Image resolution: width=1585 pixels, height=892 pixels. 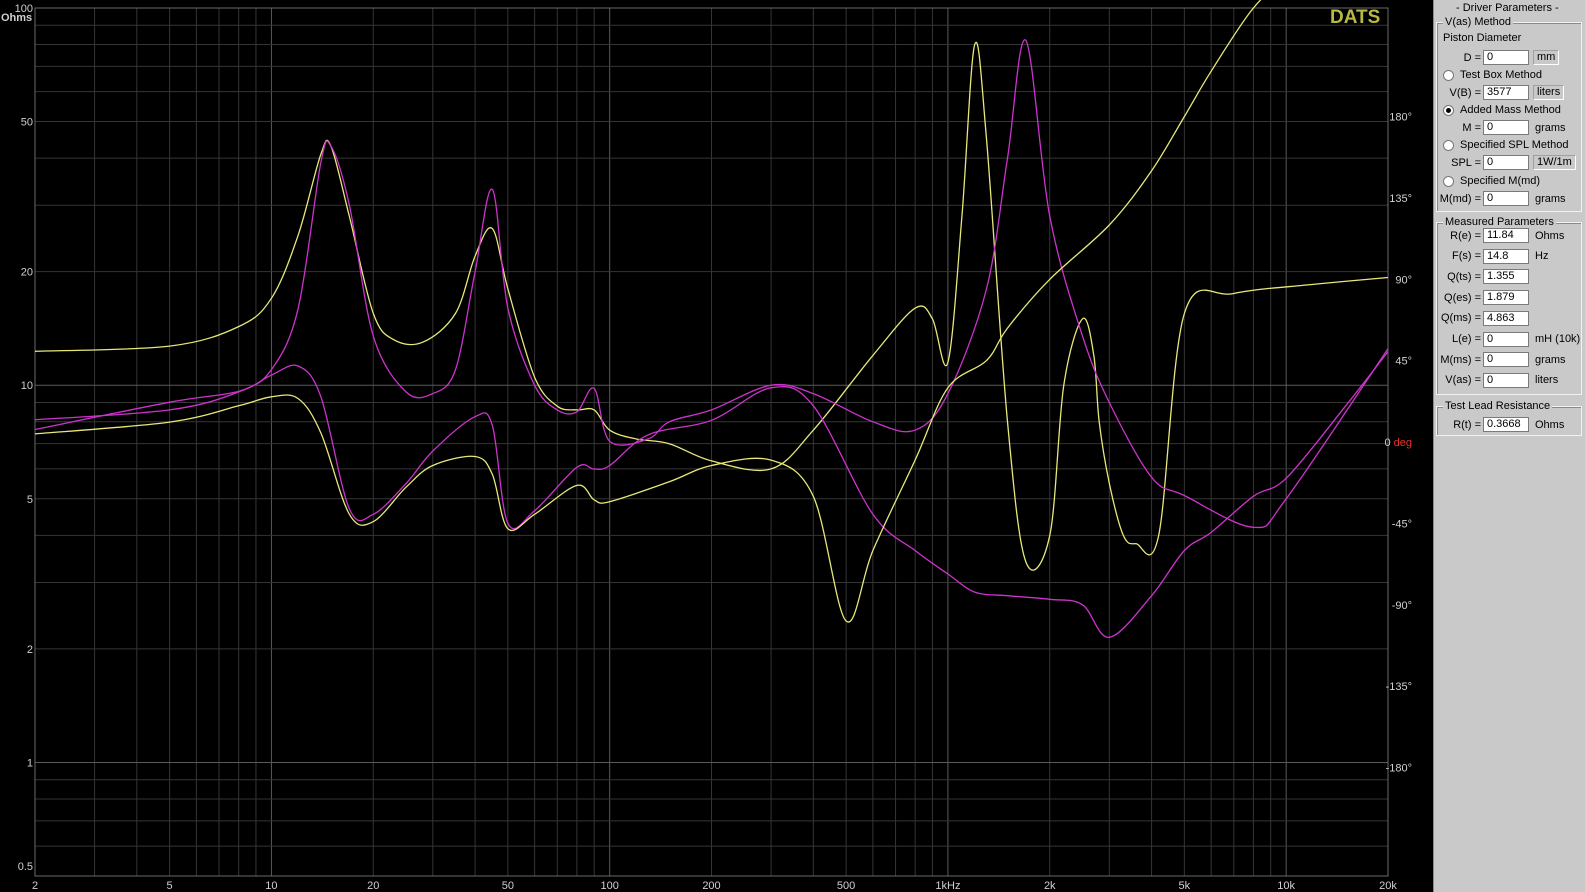 I want to click on mmd-method-option: Specified M(md), so click(x=1491, y=181).